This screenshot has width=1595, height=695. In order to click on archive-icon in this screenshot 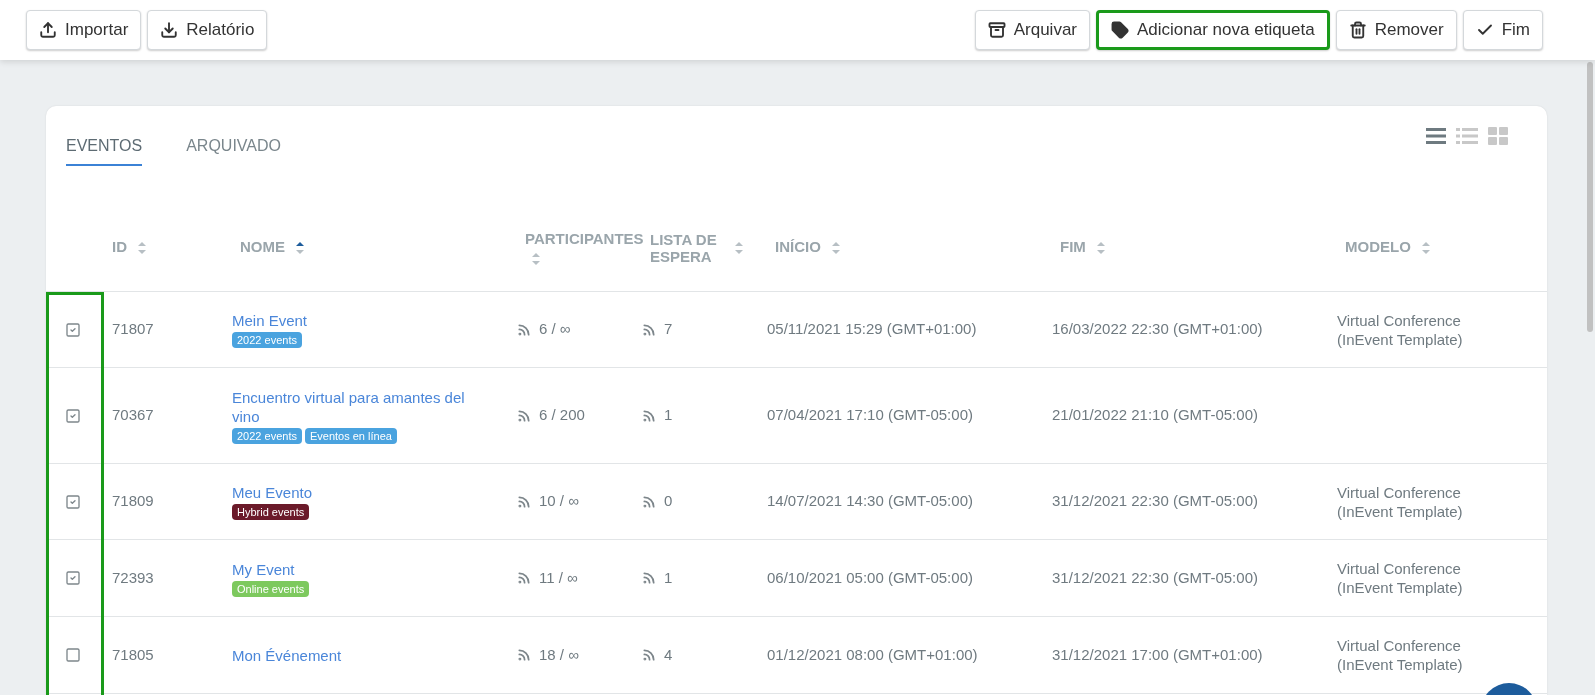, I will do `click(996, 30)`.